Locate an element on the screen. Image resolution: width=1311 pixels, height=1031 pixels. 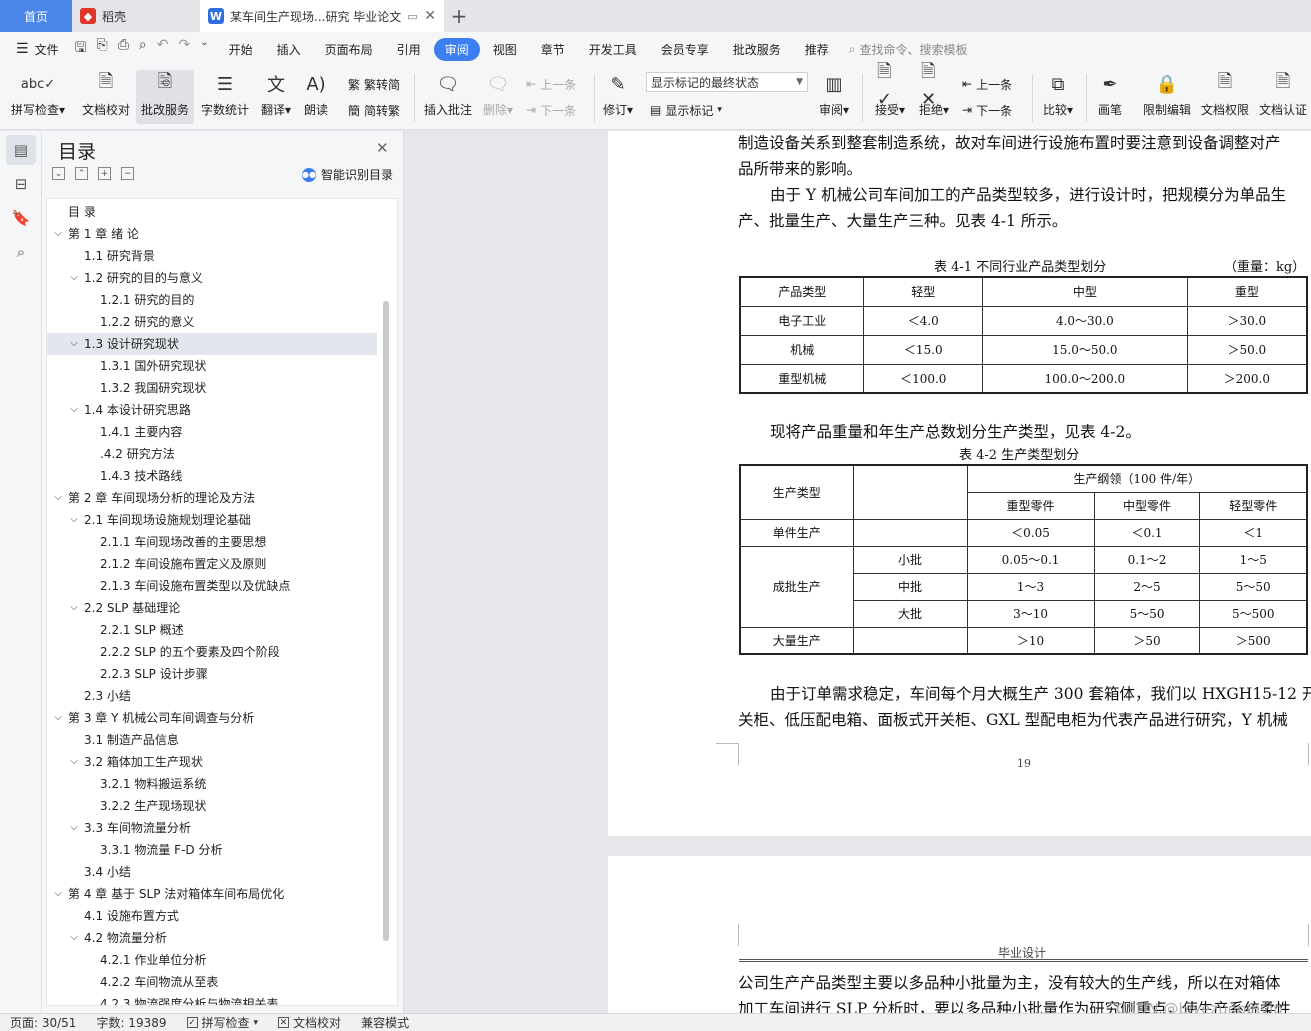
correction-service-button: 🗟 批改服务 is located at coordinates (165, 97).